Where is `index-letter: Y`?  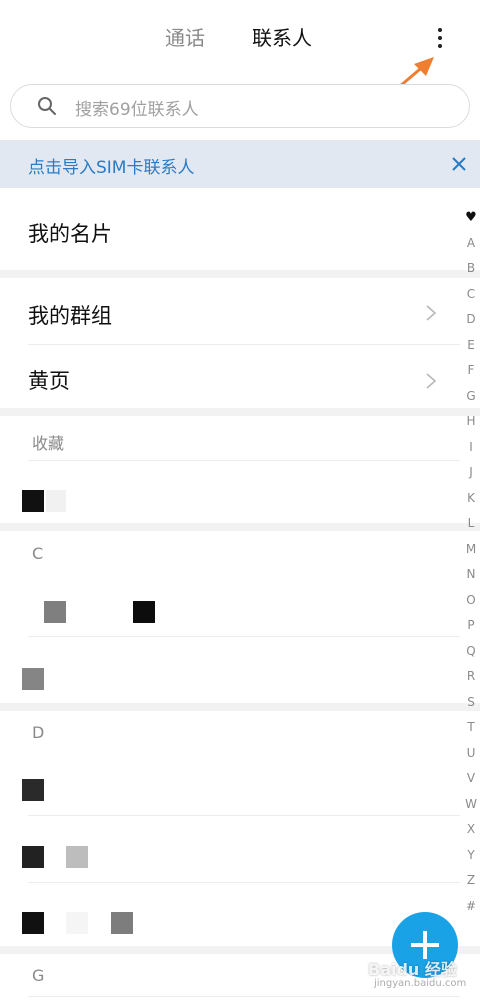 index-letter: Y is located at coordinates (471, 855).